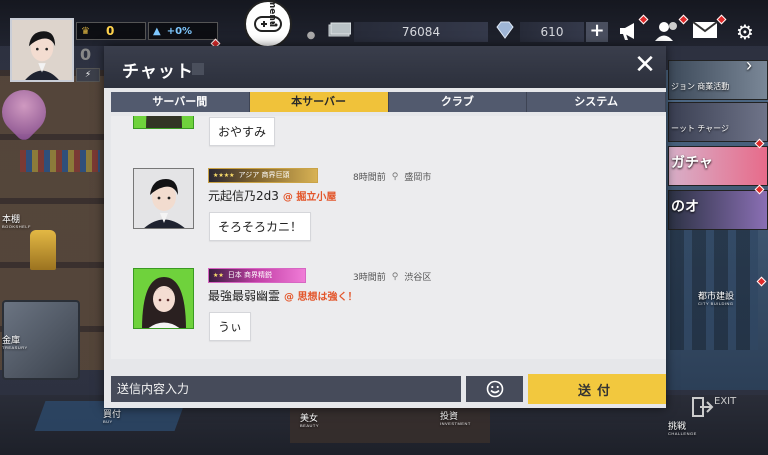 This screenshot has width=768, height=455. I want to click on emoji-icon, so click(494, 389).